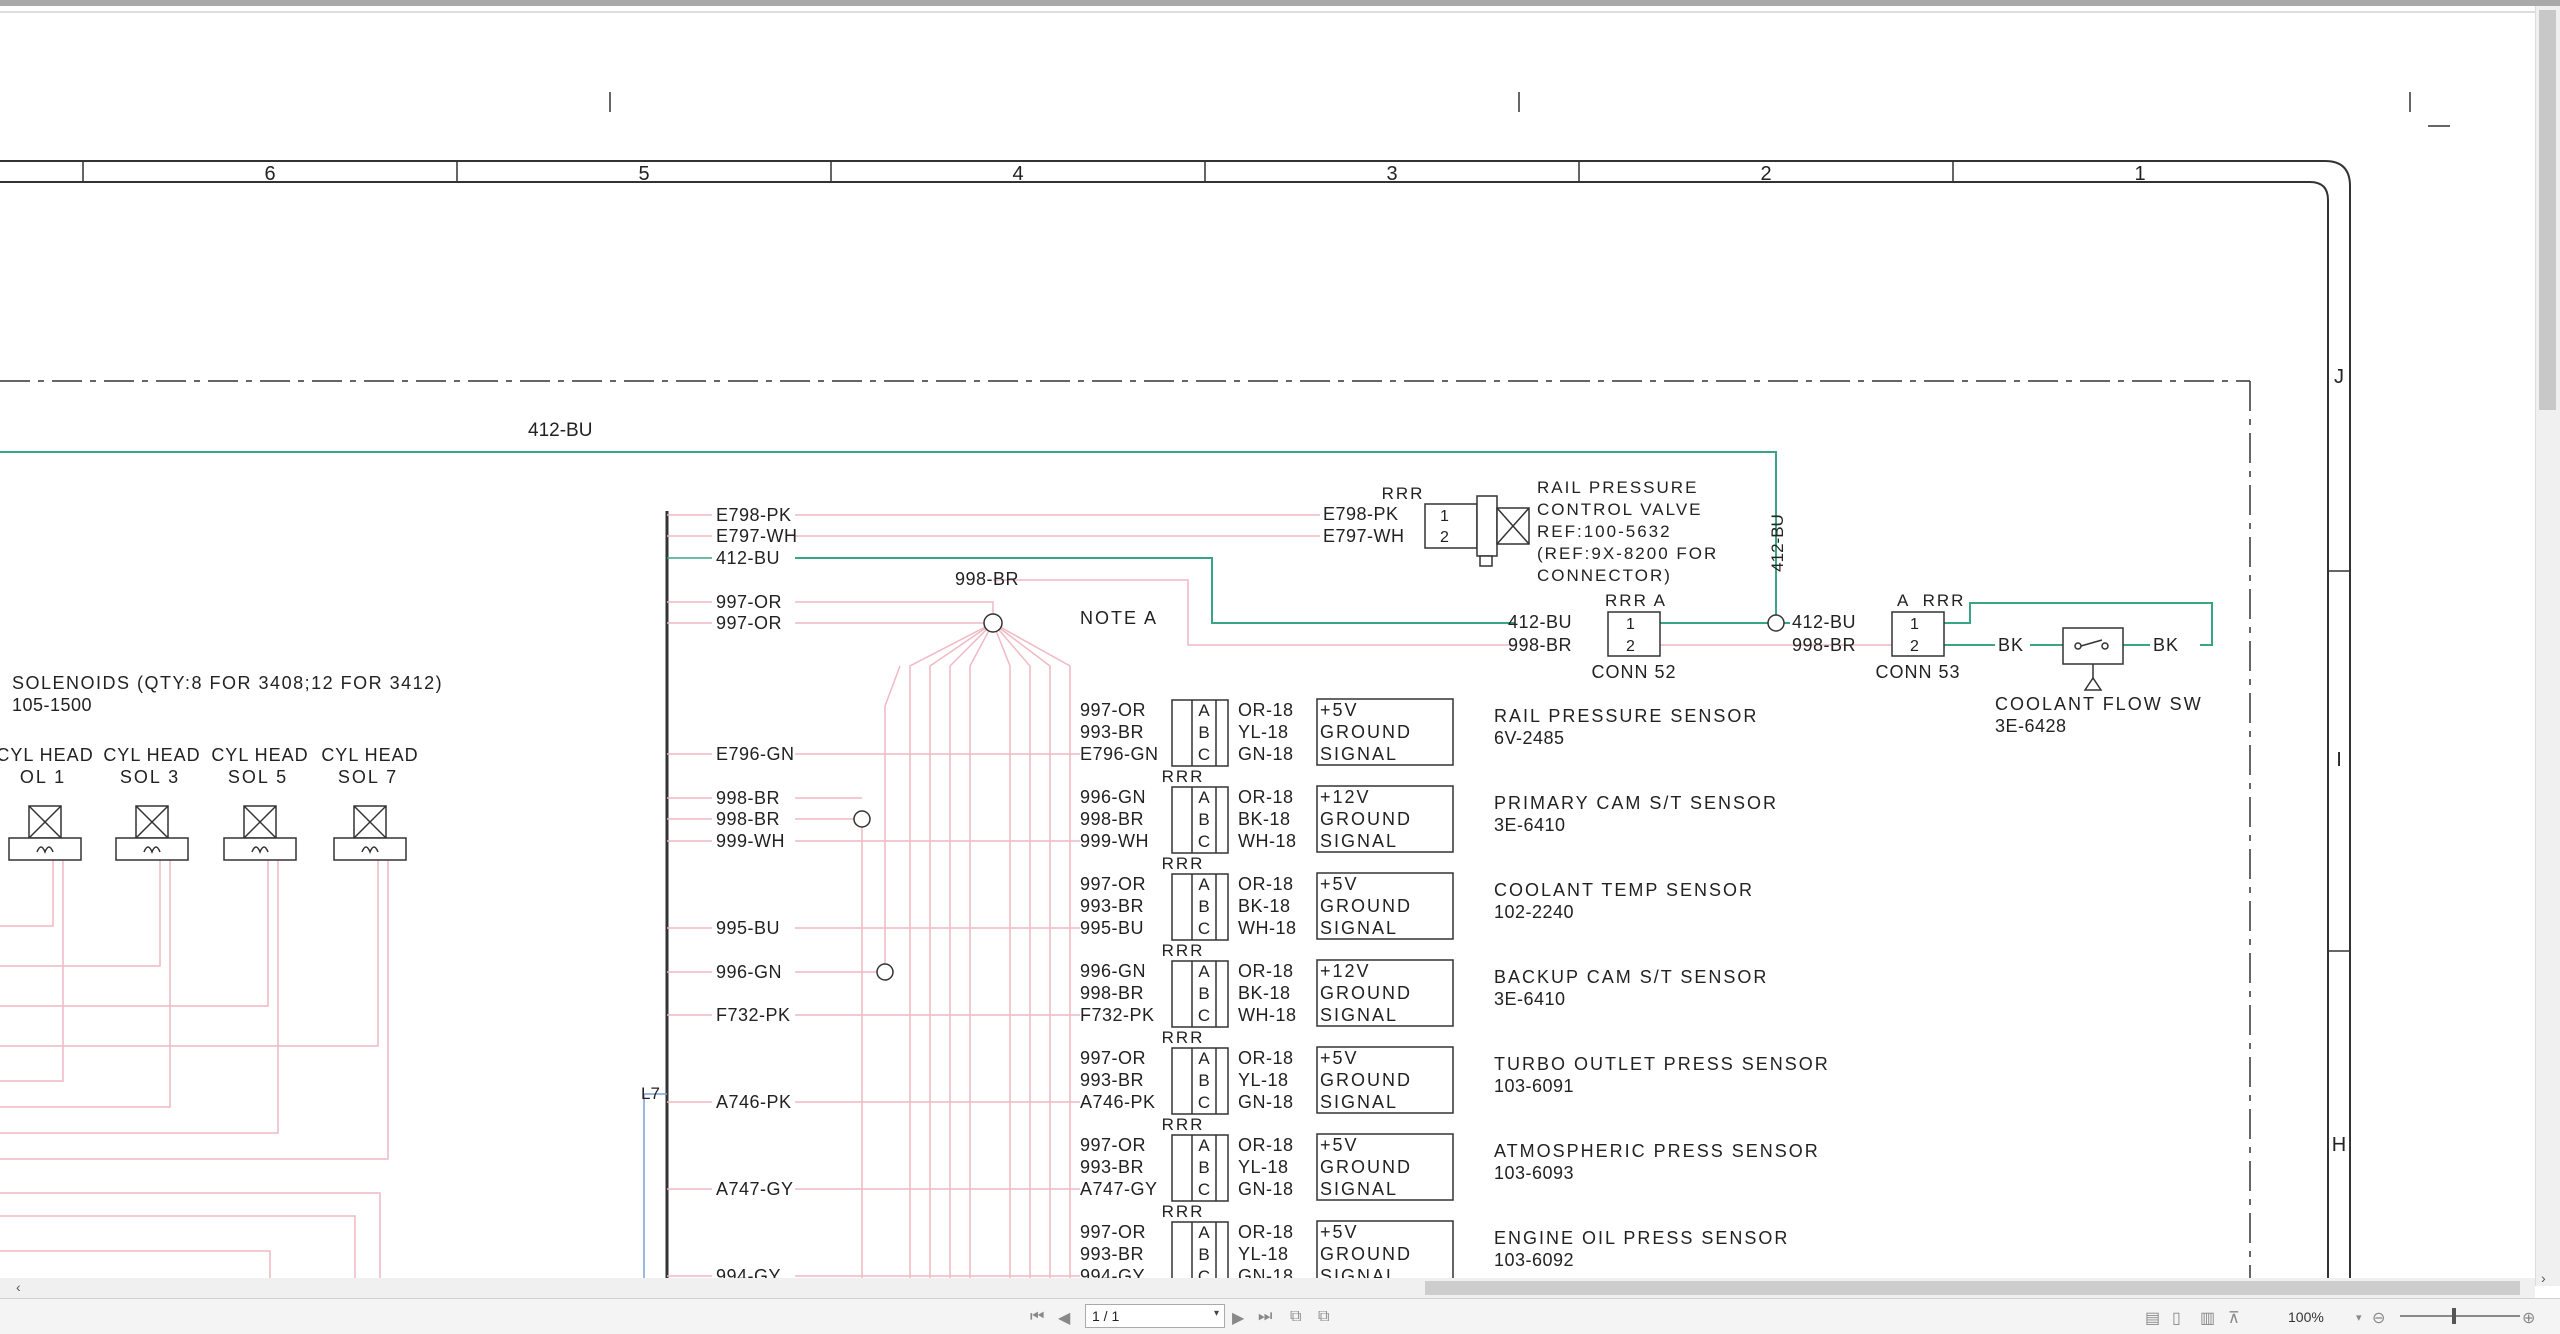  I want to click on zoom-slider, so click(2460, 1316).